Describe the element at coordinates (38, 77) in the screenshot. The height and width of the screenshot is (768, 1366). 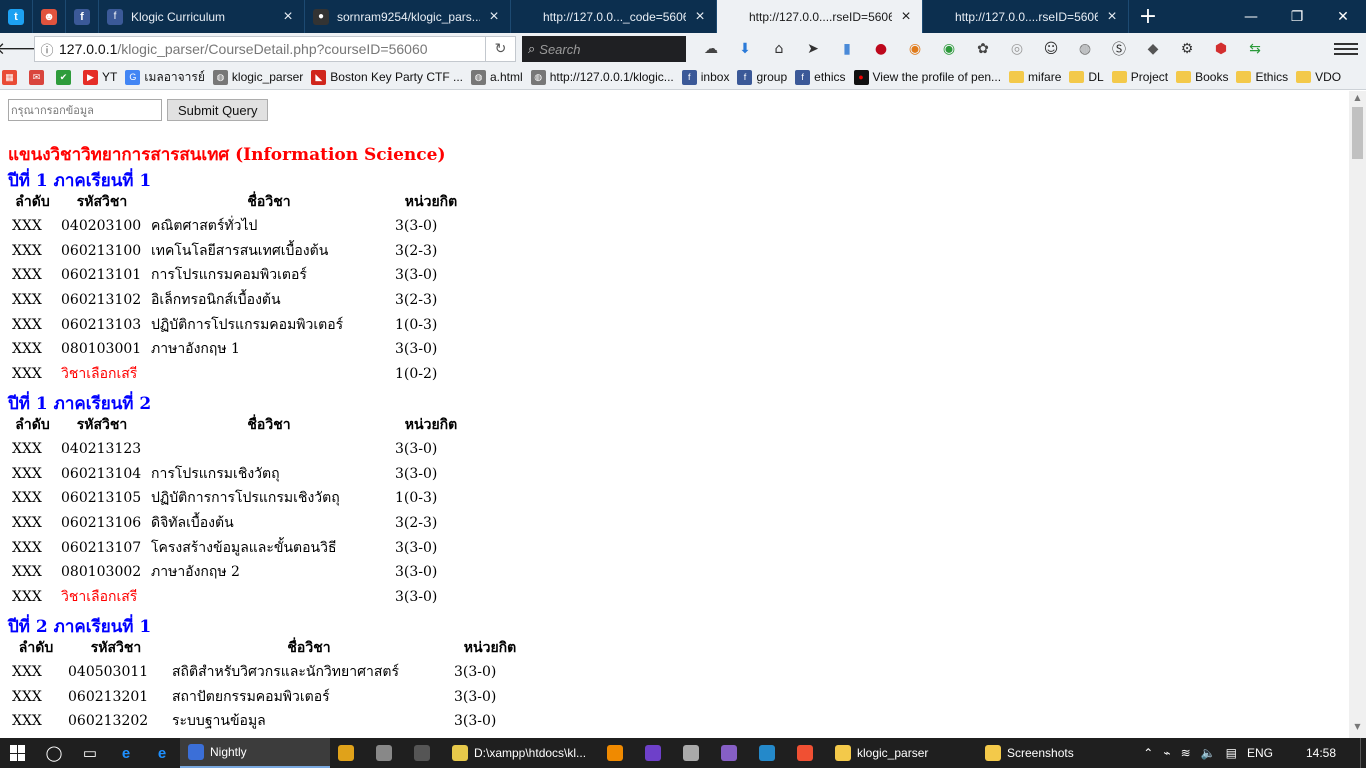
I see `bookmark-item: ✉` at that location.